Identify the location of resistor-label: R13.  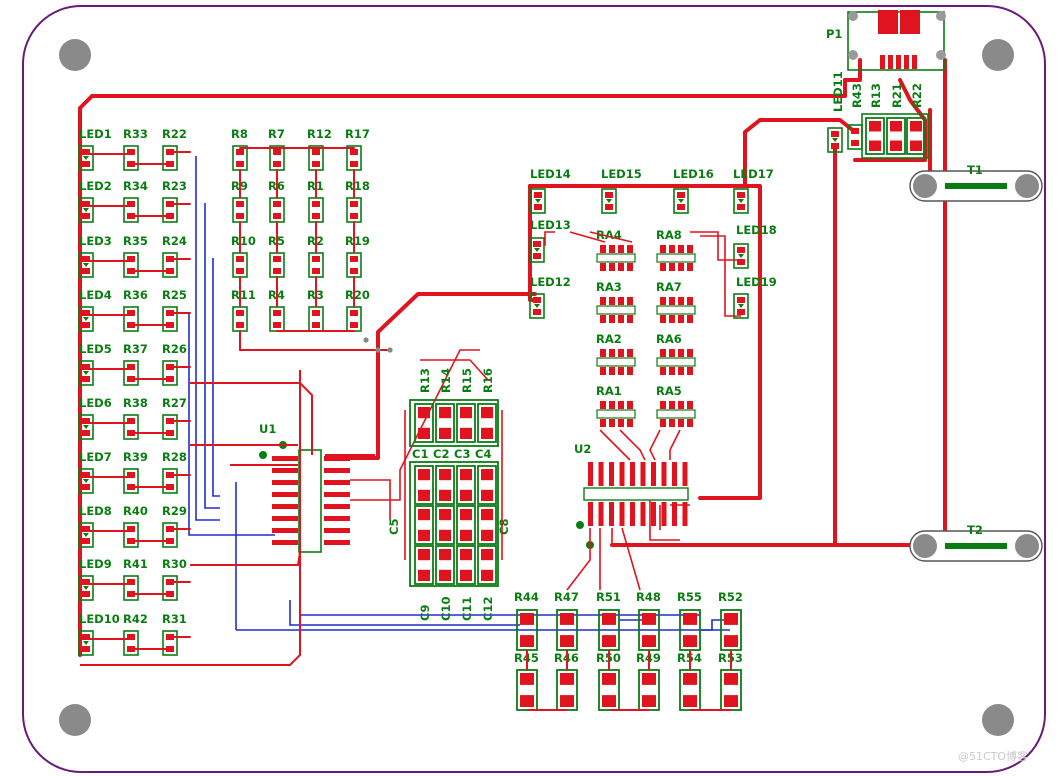
(425, 380).